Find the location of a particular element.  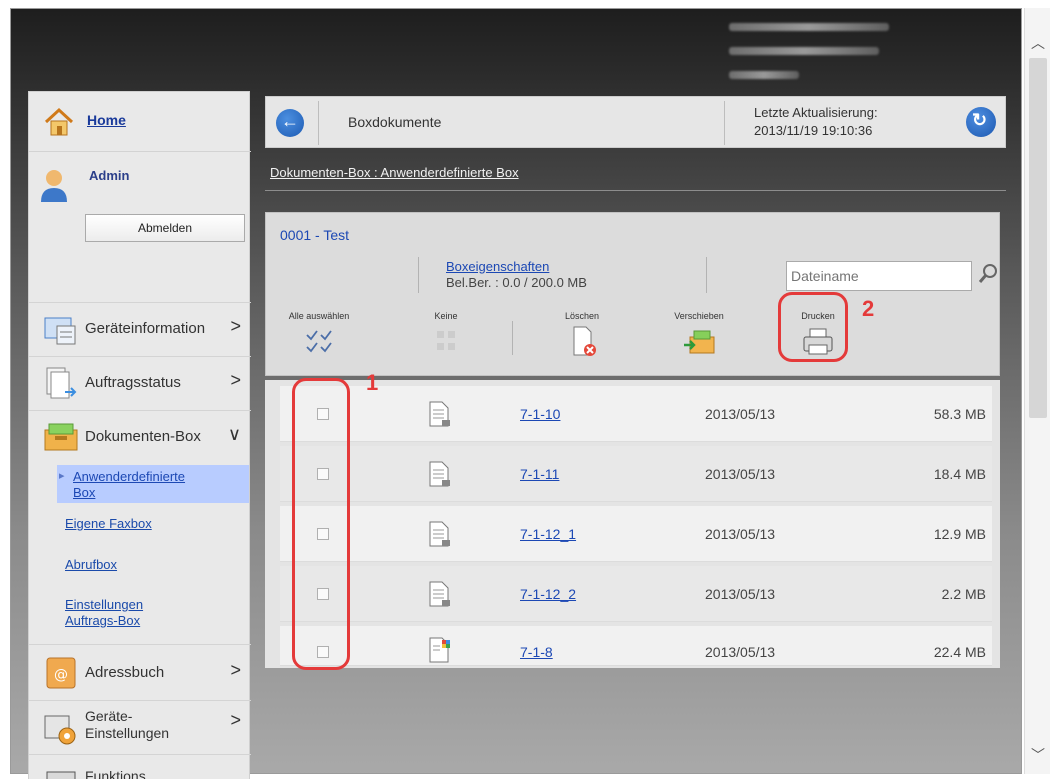

file-size: 18.4 MB is located at coordinates (959, 474).